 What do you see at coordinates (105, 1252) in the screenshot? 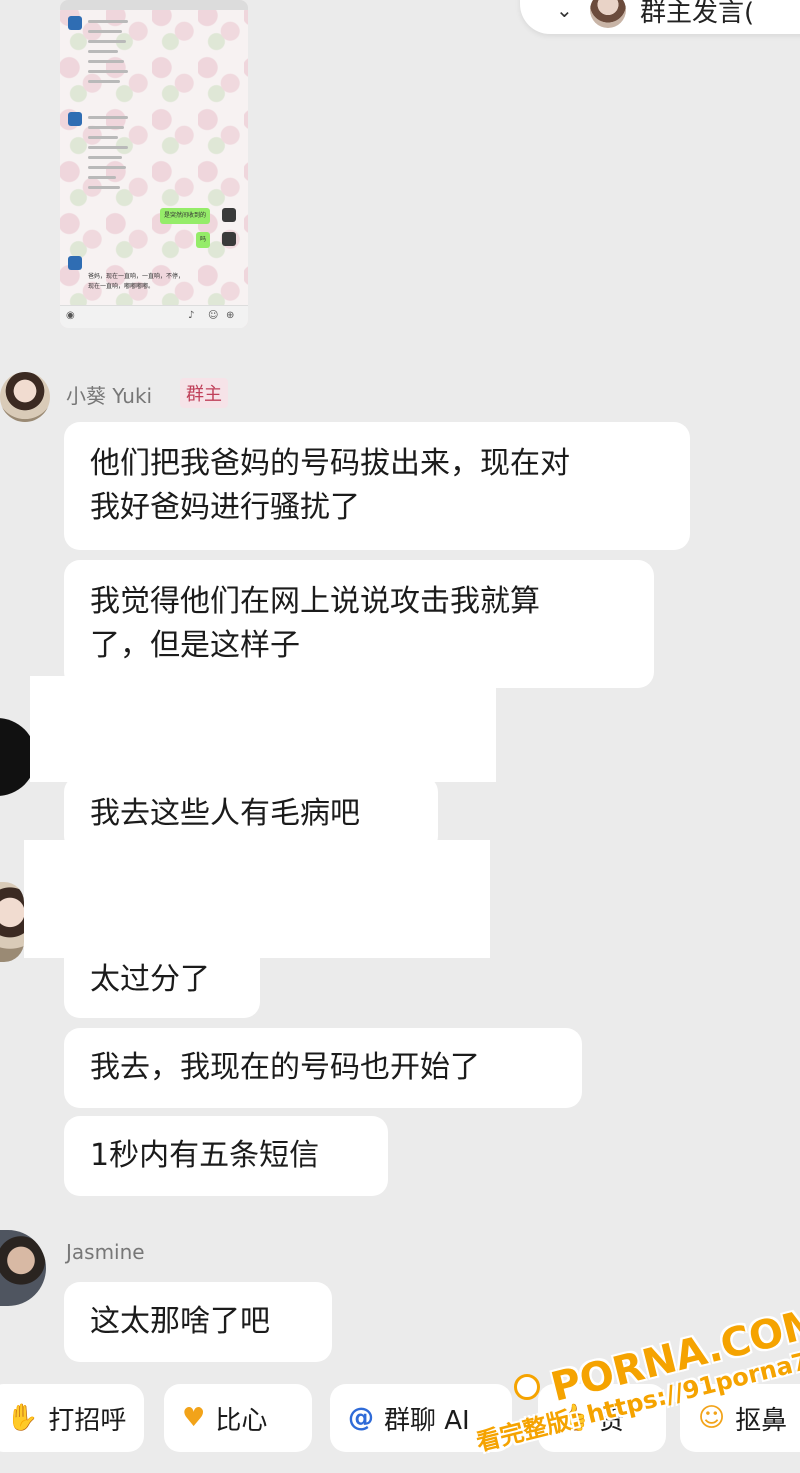
I see `sender-name: Jasmine` at bounding box center [105, 1252].